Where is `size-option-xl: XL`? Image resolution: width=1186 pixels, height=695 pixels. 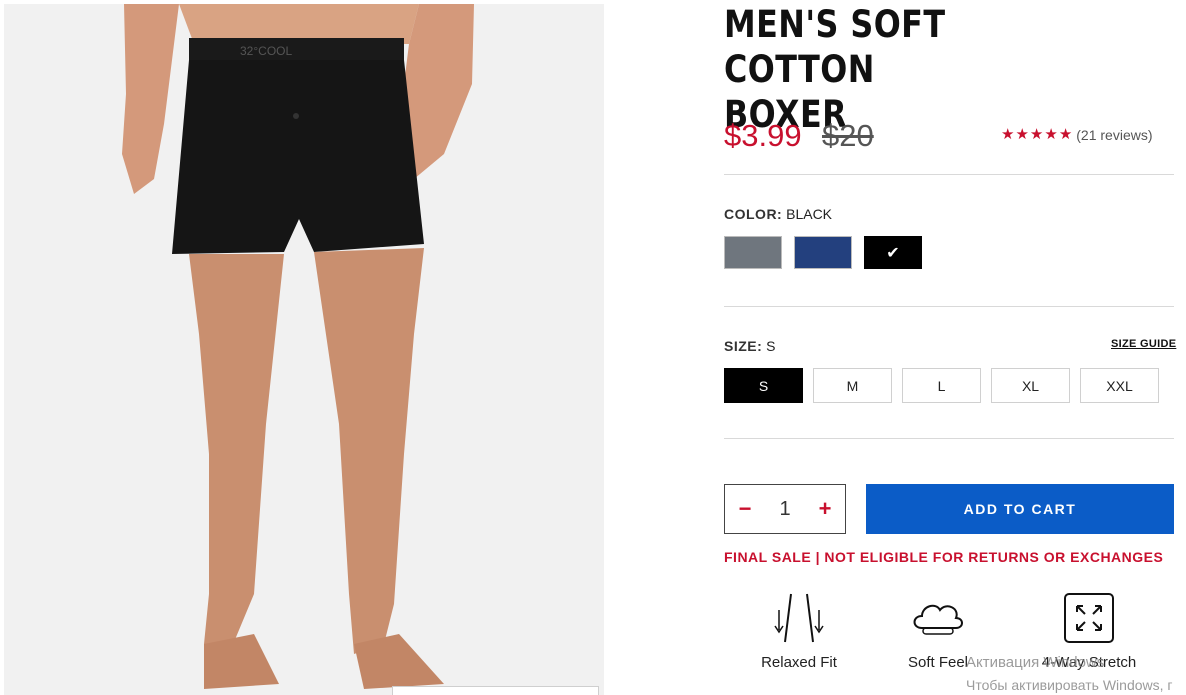 size-option-xl: XL is located at coordinates (1030, 385).